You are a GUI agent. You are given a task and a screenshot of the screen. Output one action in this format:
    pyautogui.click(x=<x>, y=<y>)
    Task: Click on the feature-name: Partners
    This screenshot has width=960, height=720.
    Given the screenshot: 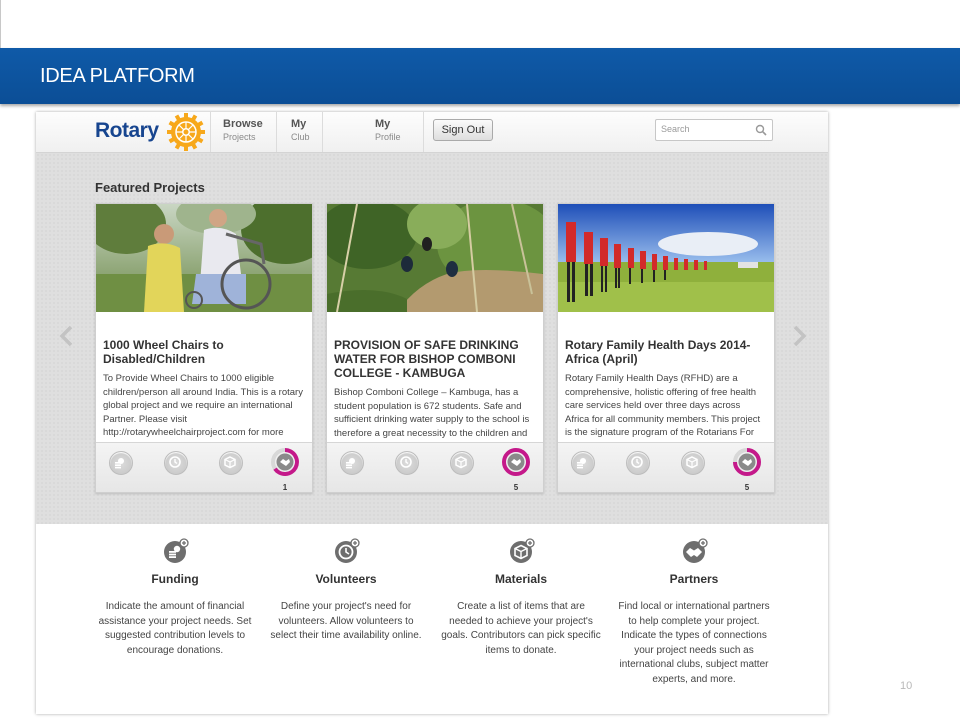 What is the action you would take?
    pyautogui.click(x=694, y=579)
    